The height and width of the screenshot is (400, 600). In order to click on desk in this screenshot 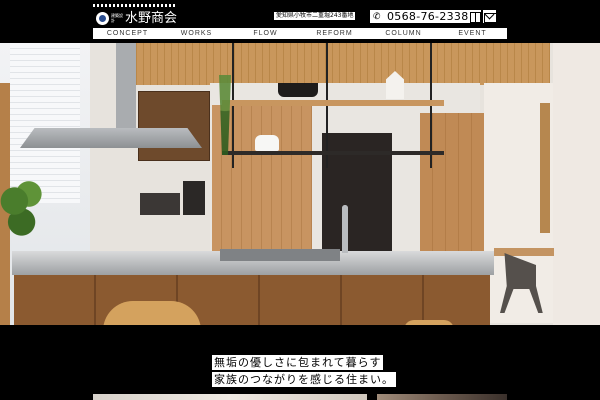, I will do `click(524, 252)`.